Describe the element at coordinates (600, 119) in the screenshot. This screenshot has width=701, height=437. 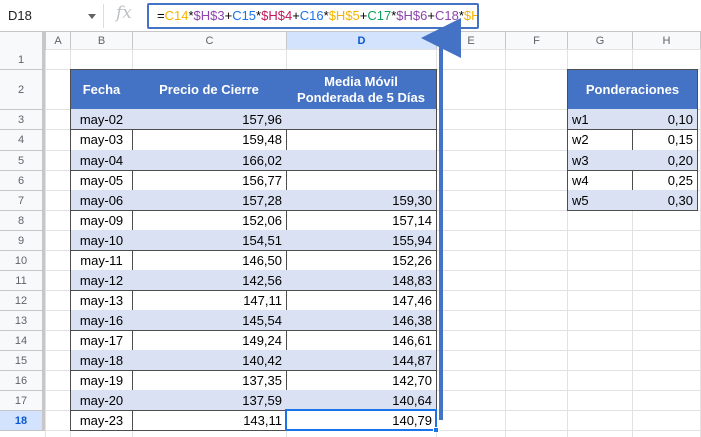
I see `weight-label-cell: w1` at that location.